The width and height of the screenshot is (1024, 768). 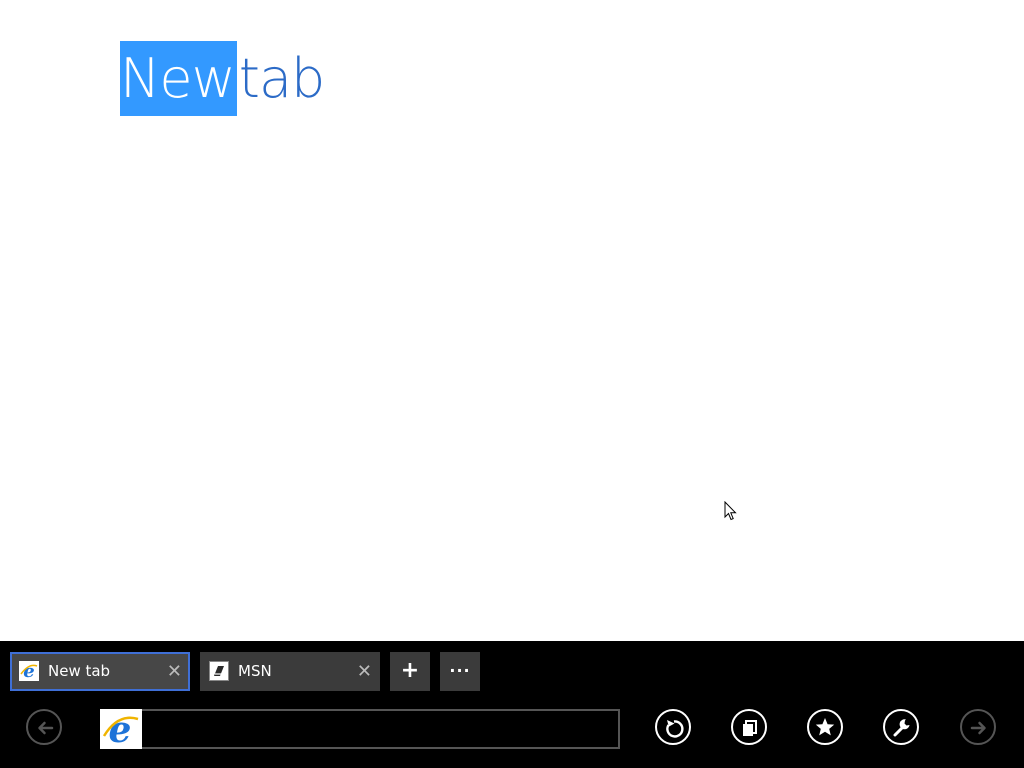 What do you see at coordinates (381, 730) in the screenshot?
I see `address-input` at bounding box center [381, 730].